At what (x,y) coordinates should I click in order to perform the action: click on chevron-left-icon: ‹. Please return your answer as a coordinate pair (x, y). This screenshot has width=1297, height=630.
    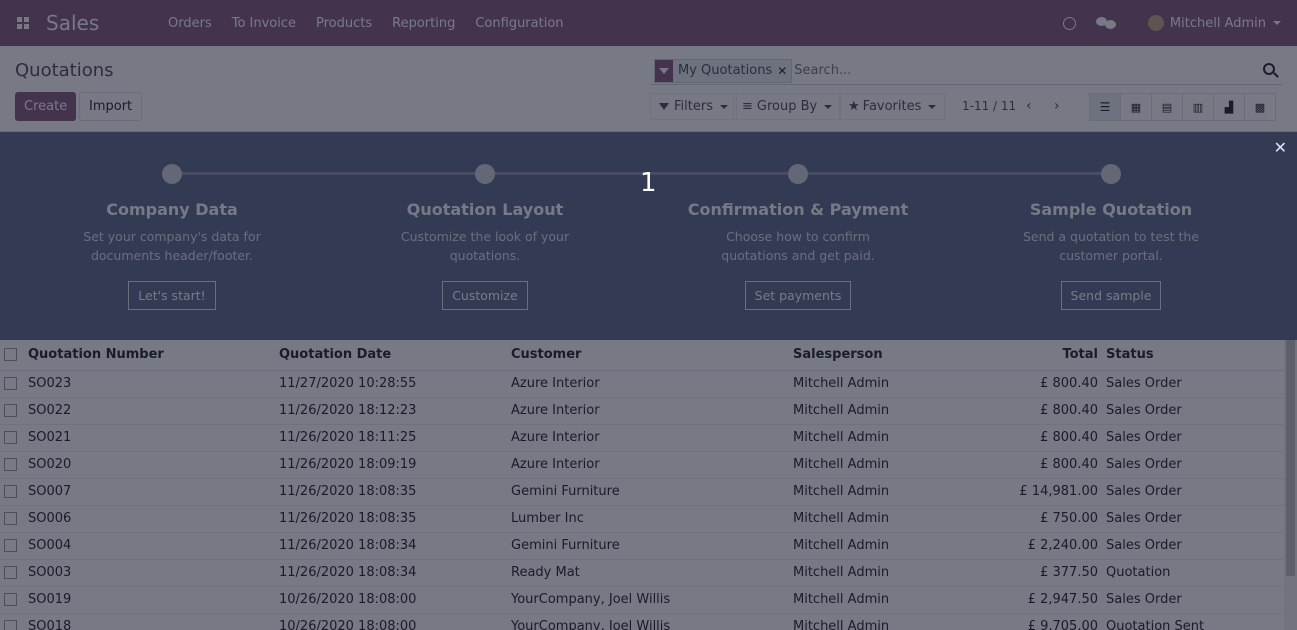
    Looking at the image, I should click on (1029, 106).